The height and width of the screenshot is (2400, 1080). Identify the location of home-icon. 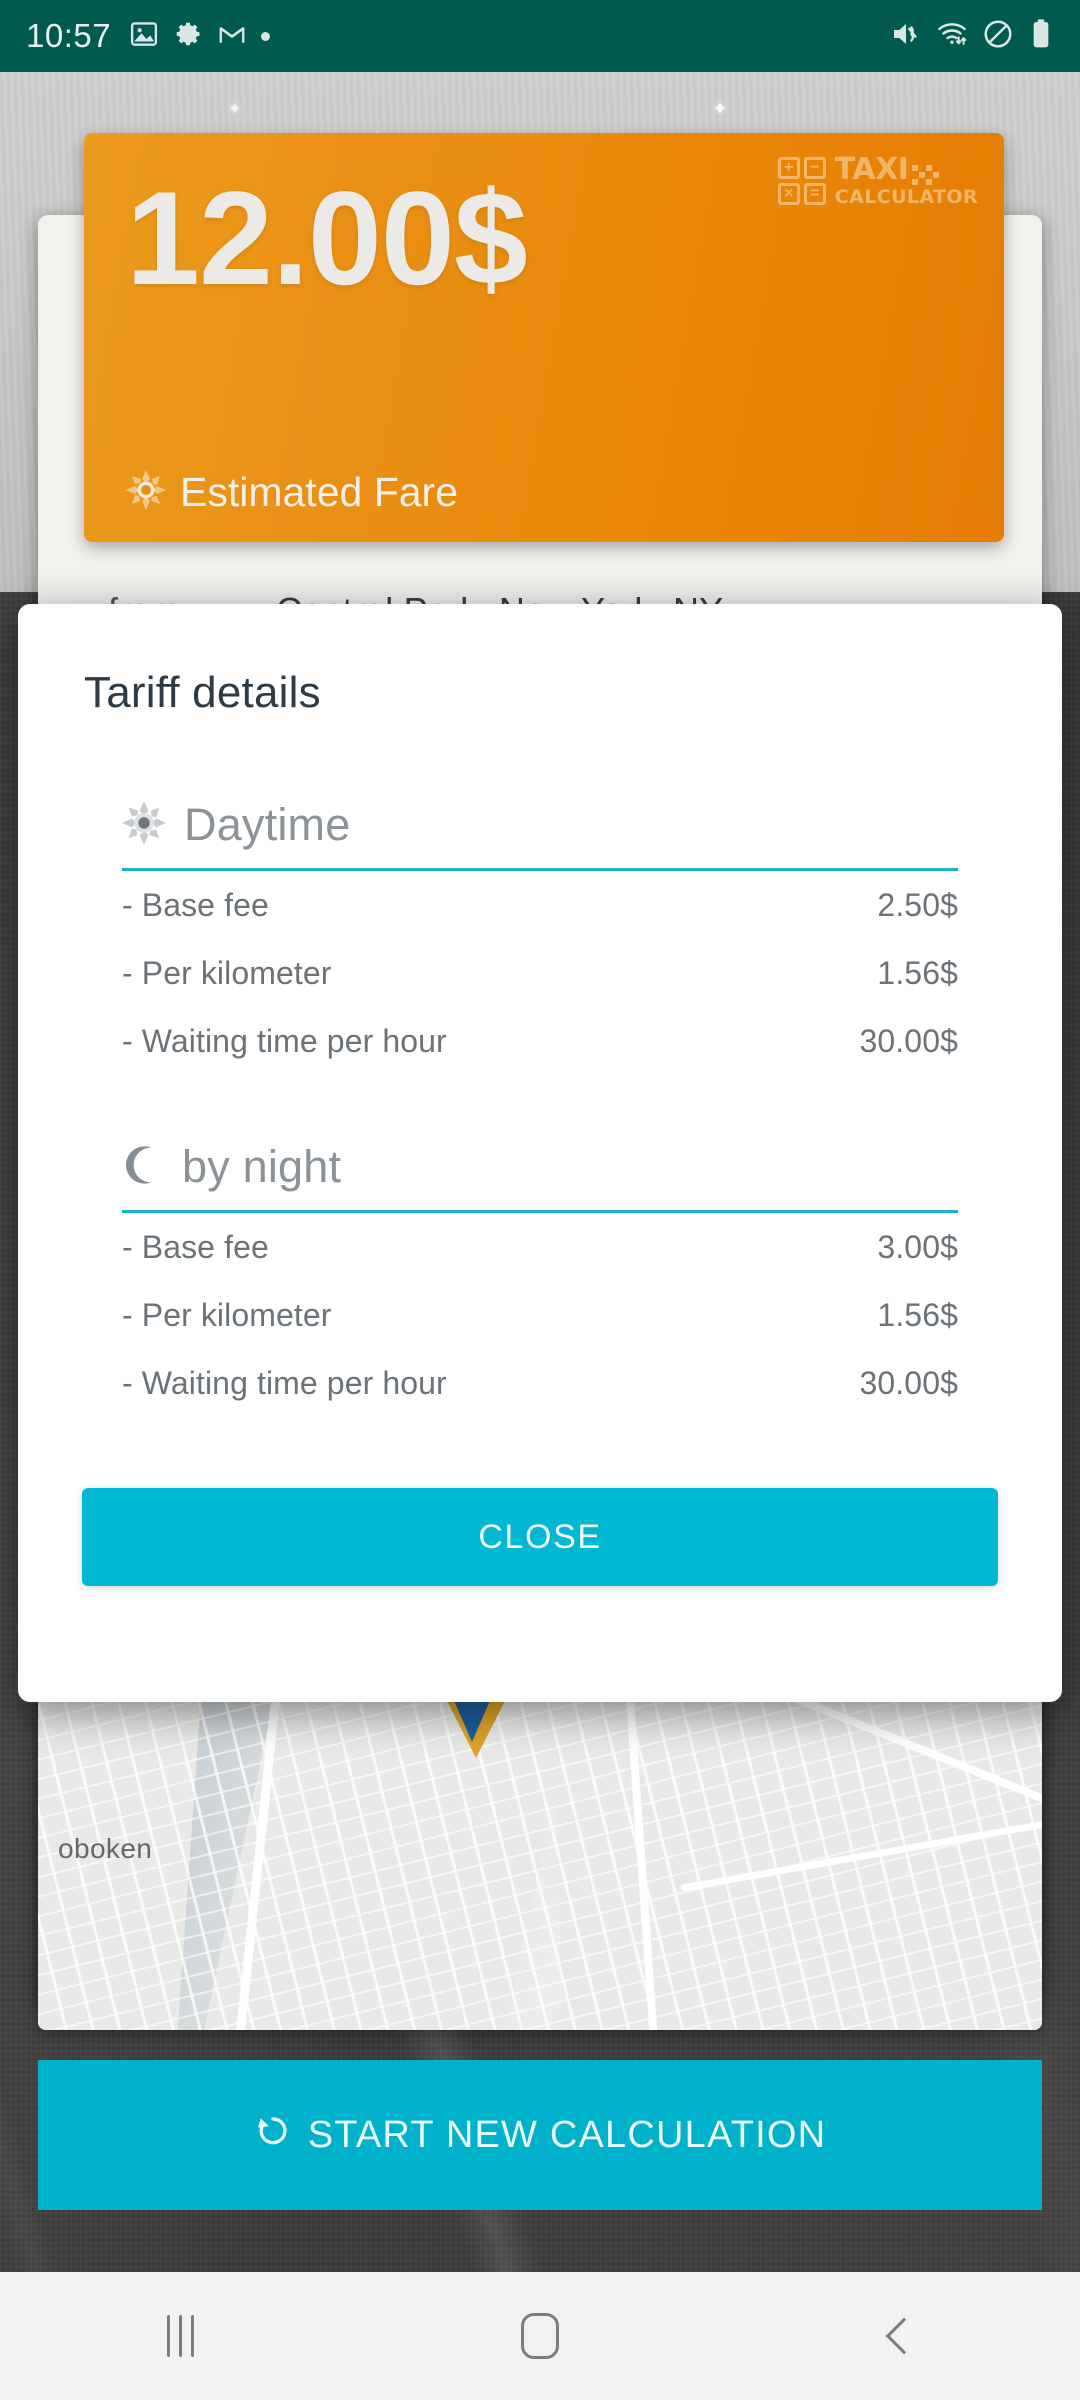
(540, 2336).